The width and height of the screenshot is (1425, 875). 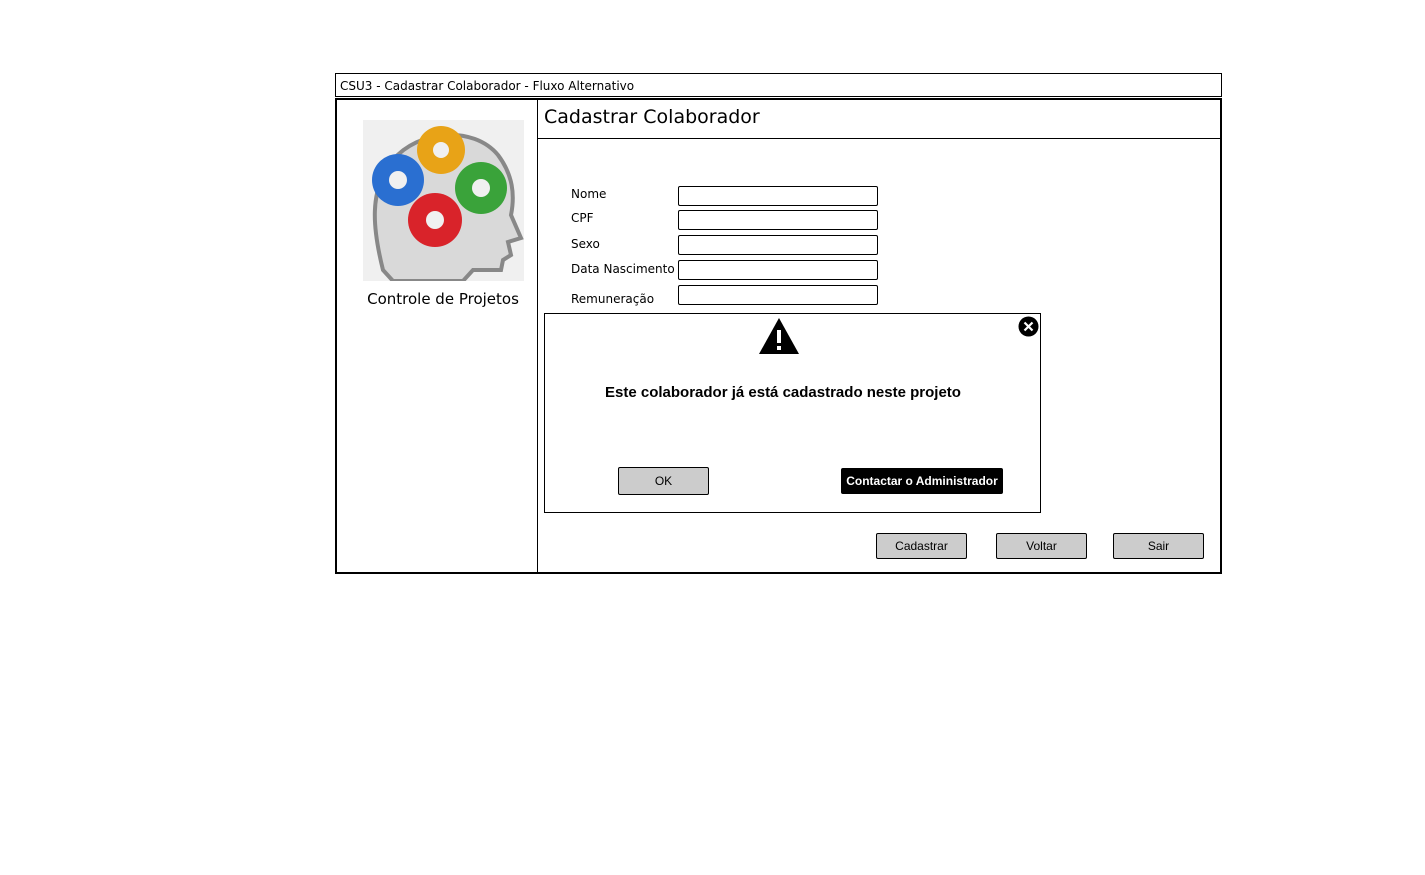 I want to click on sidebar: Controle de Projetos, so click(x=437, y=336).